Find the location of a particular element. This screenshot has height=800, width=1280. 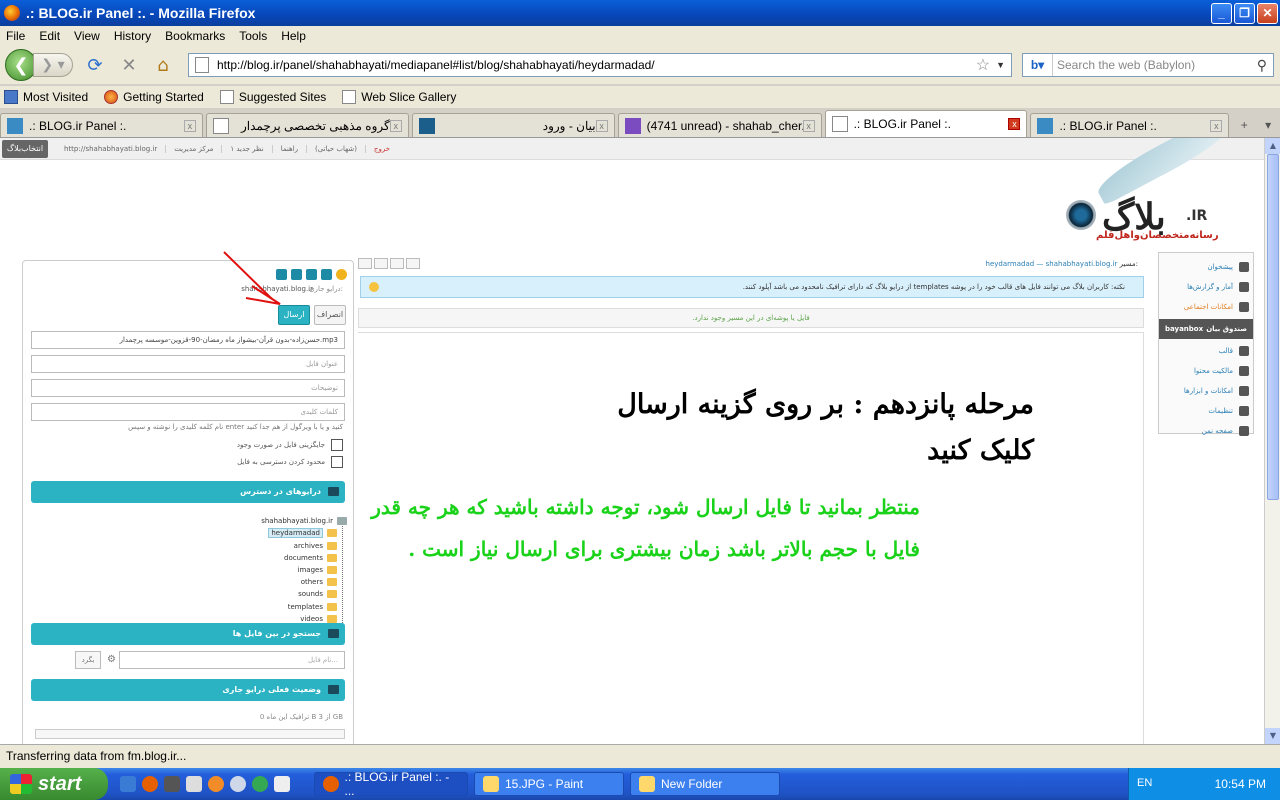

search-input: Search the web (Babylon) is located at coordinates (1155, 65).